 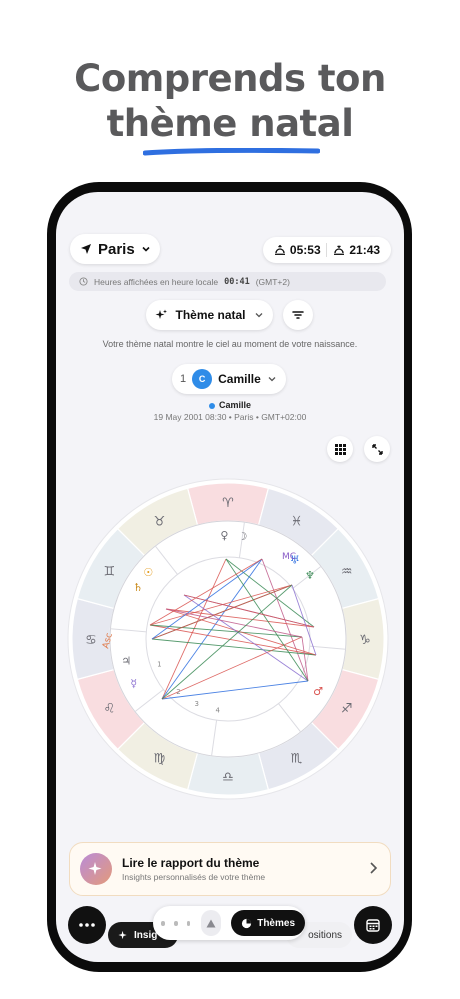 I want to click on sun-times: 05:53 21:43, so click(x=327, y=250).